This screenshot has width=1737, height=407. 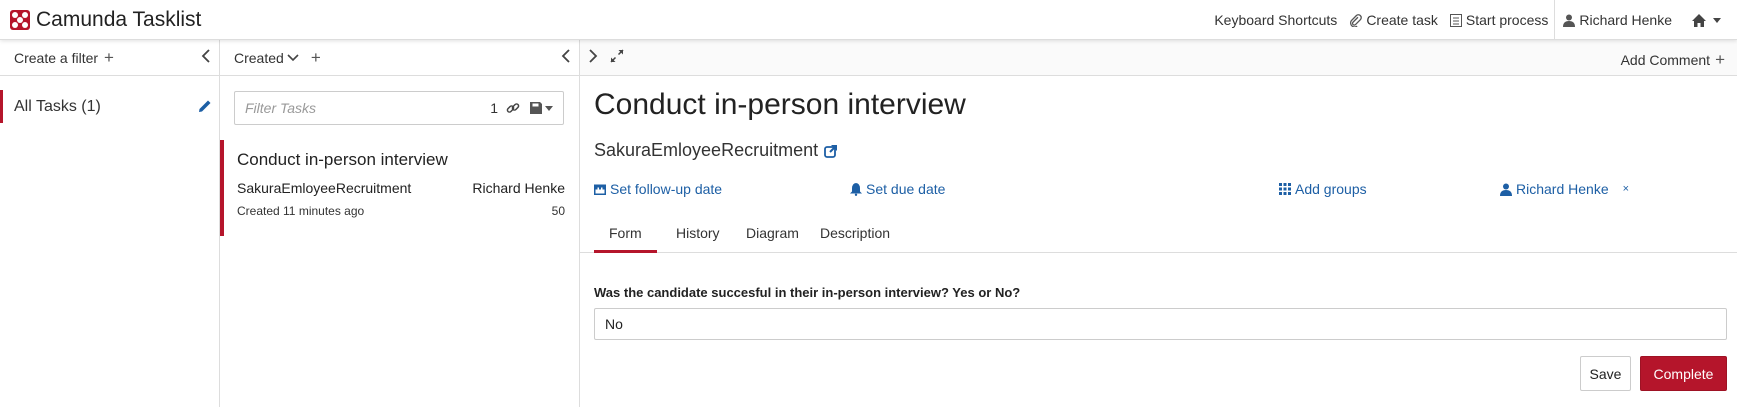 I want to click on user-menu: Richard Henke, so click(x=1616, y=20).